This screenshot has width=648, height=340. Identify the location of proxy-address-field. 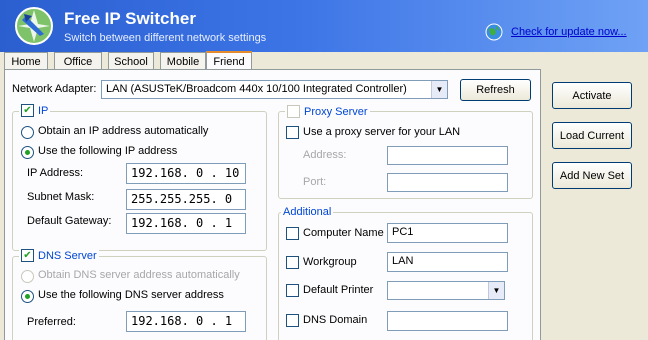
(447, 155).